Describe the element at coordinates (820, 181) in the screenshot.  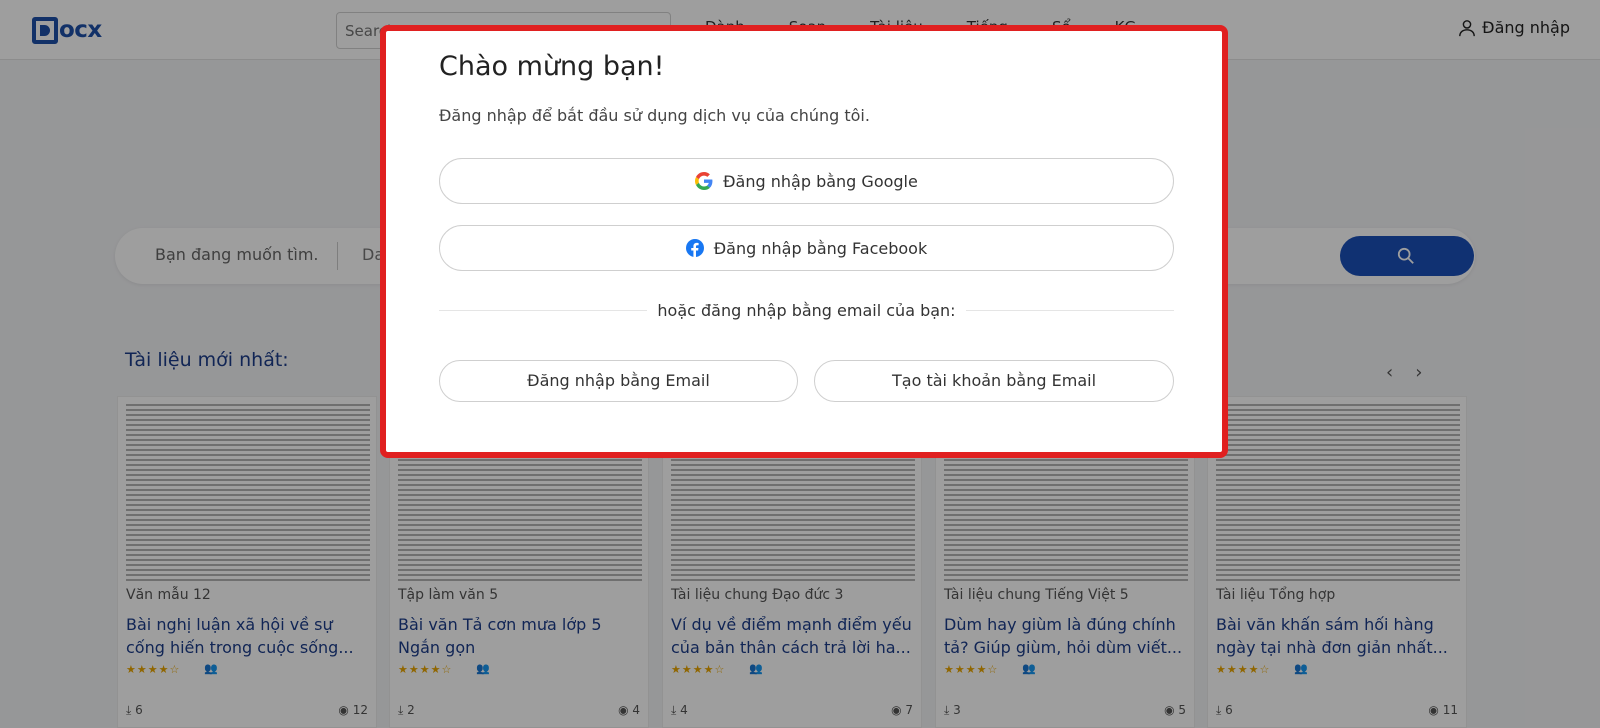
I see `google-login-label: Đăng nhập bằng Google` at that location.